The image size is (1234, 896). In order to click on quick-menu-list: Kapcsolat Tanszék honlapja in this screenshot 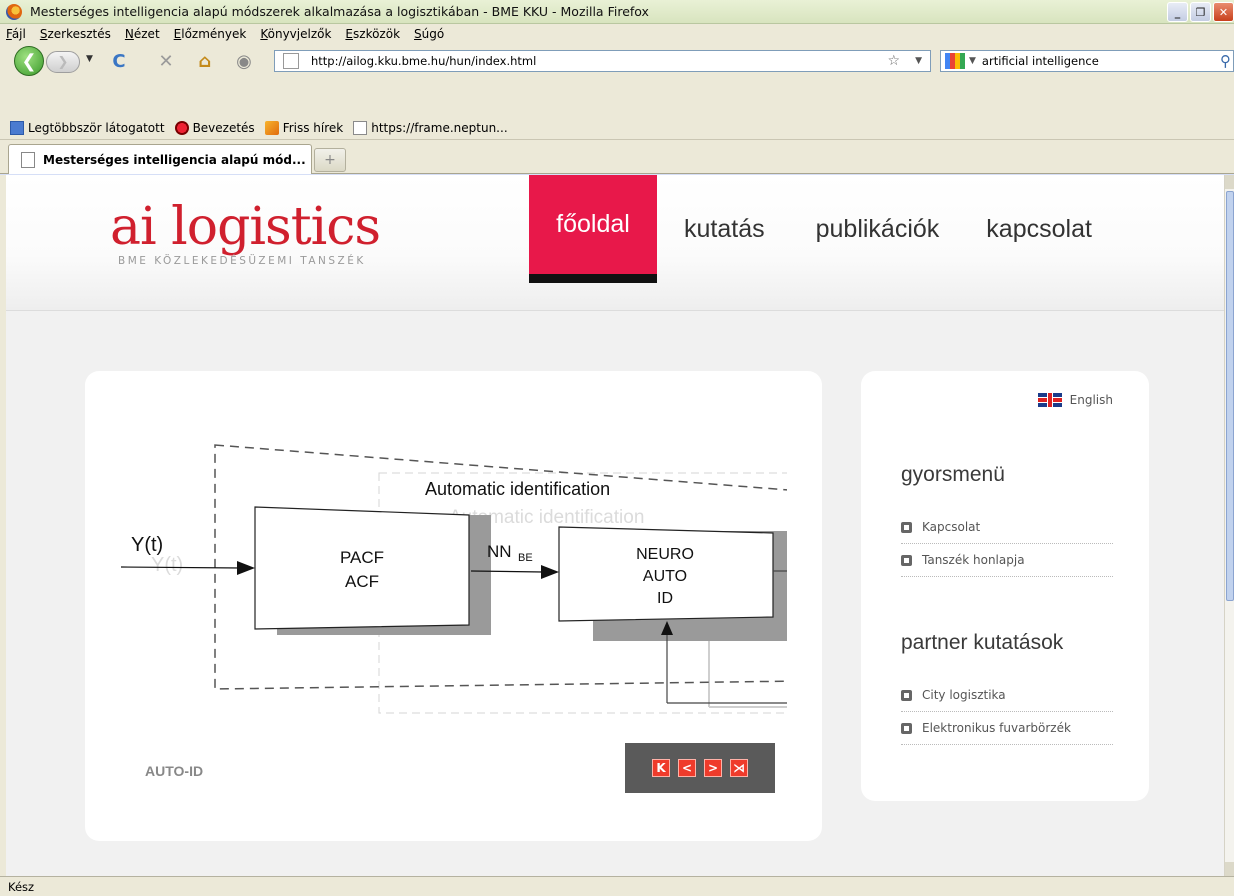, I will do `click(1007, 544)`.